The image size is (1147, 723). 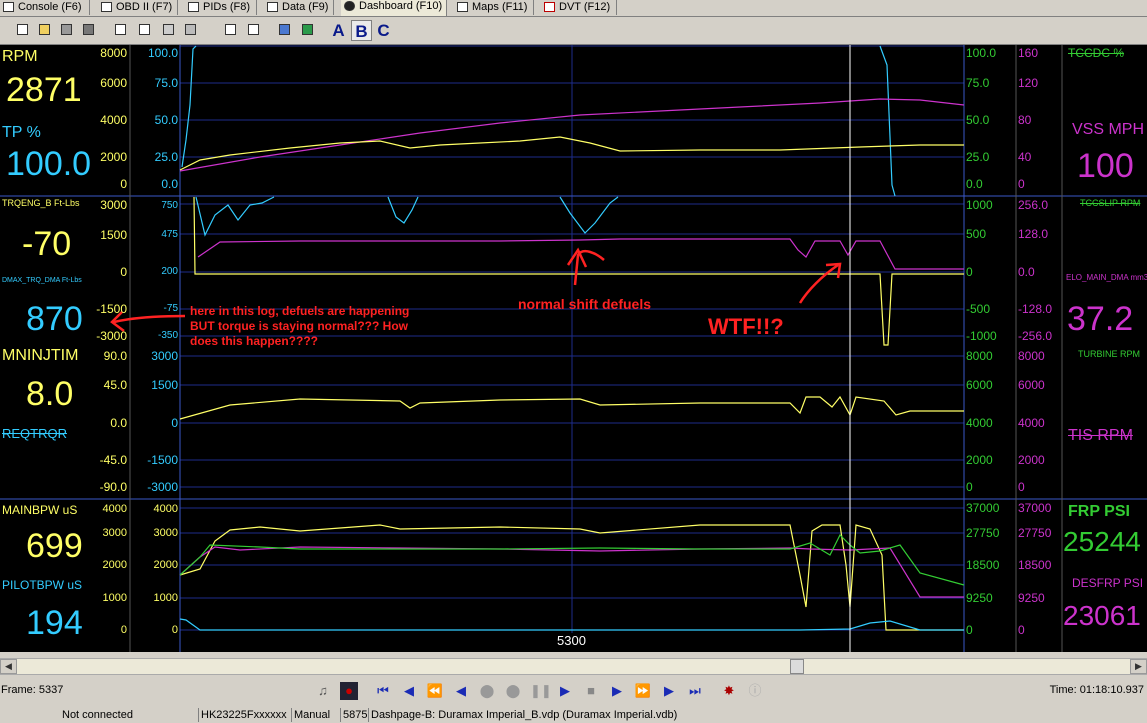 What do you see at coordinates (1096, 53) in the screenshot?
I see `tccdc-label: TCCDC %` at bounding box center [1096, 53].